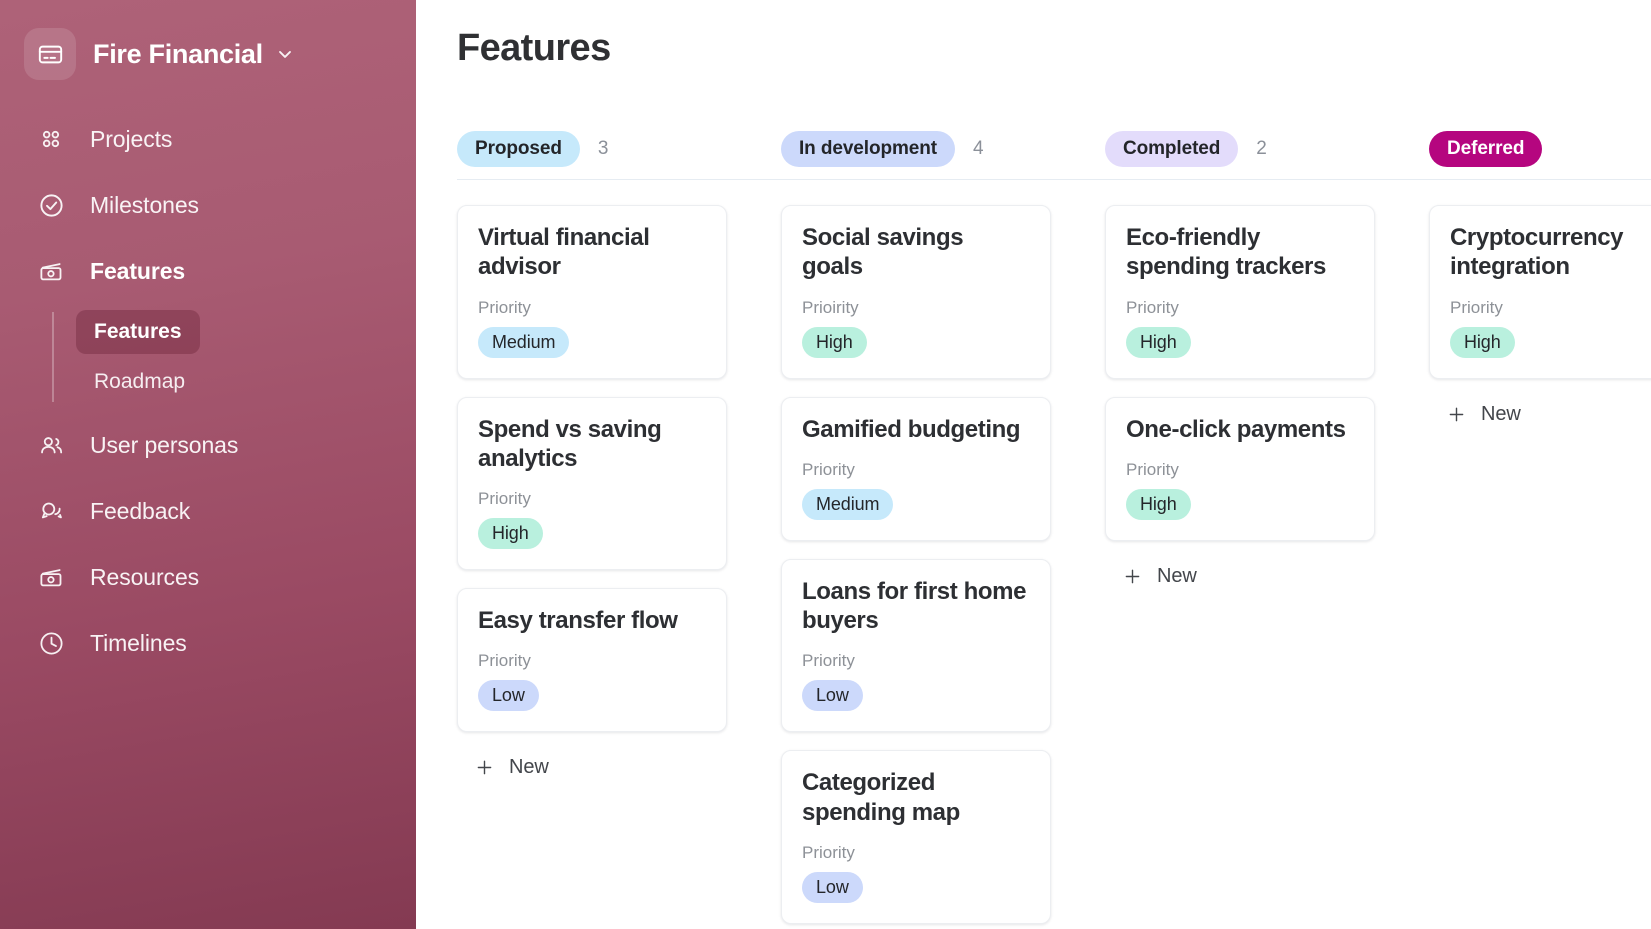 The image size is (1651, 929). I want to click on brand-header: Fire Financial, so click(208, 54).